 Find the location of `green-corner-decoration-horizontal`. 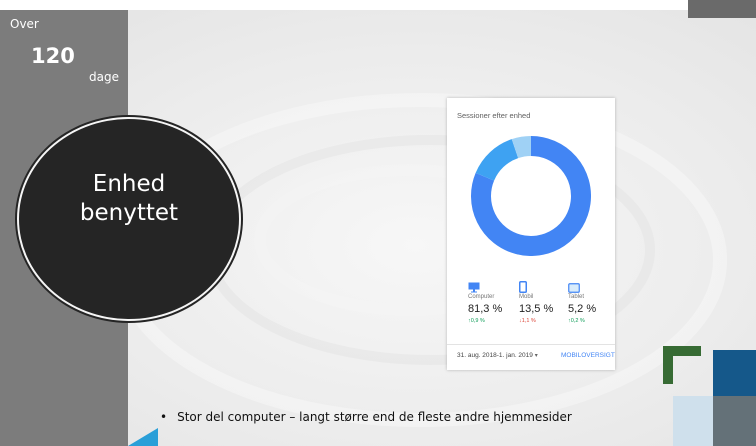

green-corner-decoration-horizontal is located at coordinates (682, 351).